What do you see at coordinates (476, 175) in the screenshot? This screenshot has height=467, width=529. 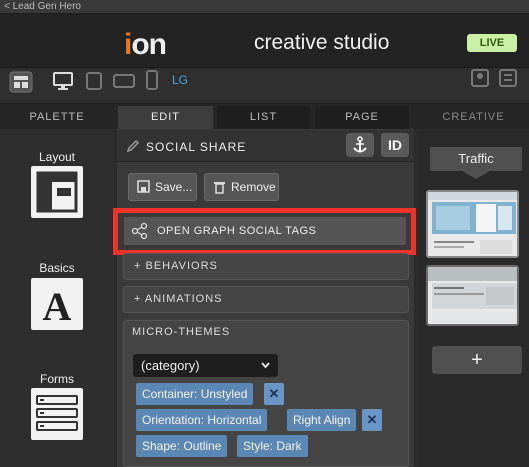 I see `traffic-arrow` at bounding box center [476, 175].